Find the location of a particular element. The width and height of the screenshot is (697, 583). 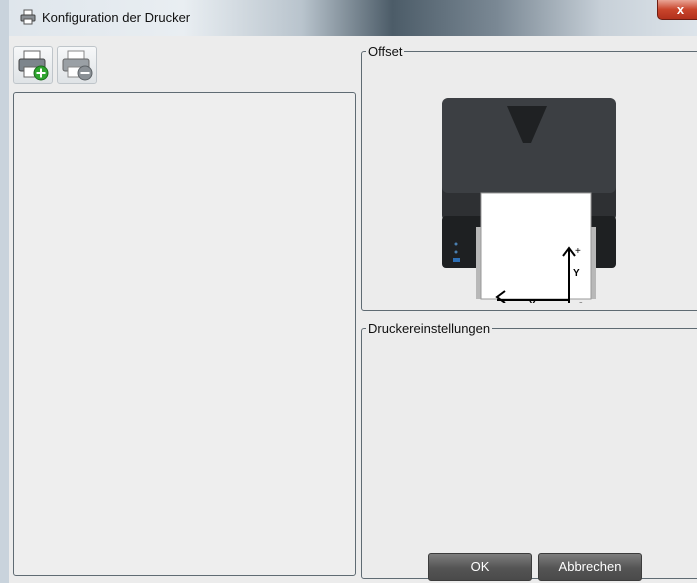

ok-button: OK is located at coordinates (480, 567).